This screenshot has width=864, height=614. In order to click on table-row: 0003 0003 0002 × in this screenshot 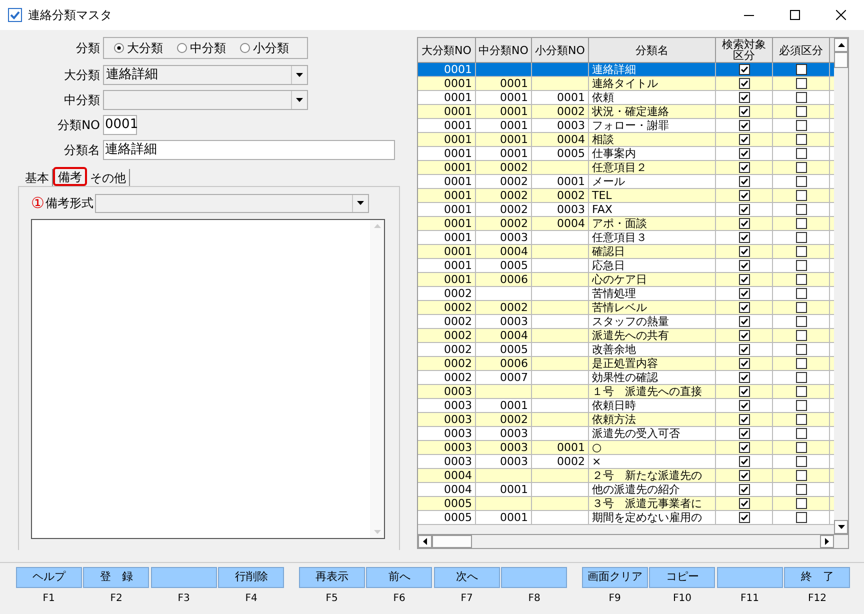, I will do `click(626, 462)`.